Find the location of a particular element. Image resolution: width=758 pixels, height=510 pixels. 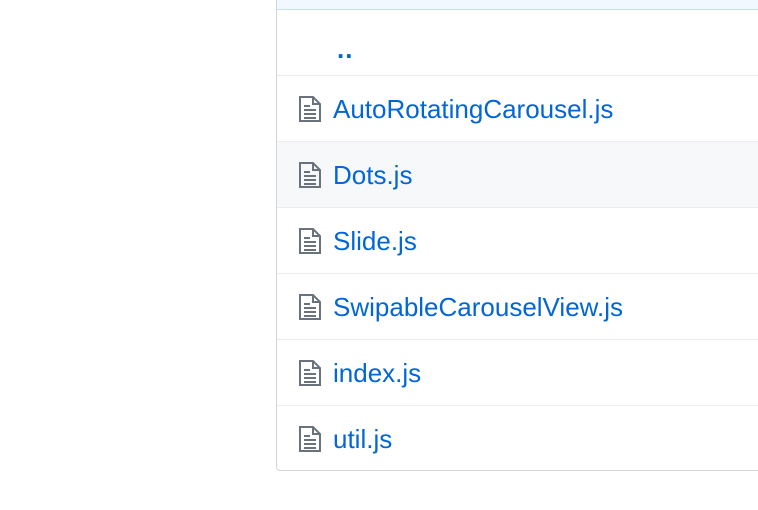

file-row: index.js is located at coordinates (517, 373).